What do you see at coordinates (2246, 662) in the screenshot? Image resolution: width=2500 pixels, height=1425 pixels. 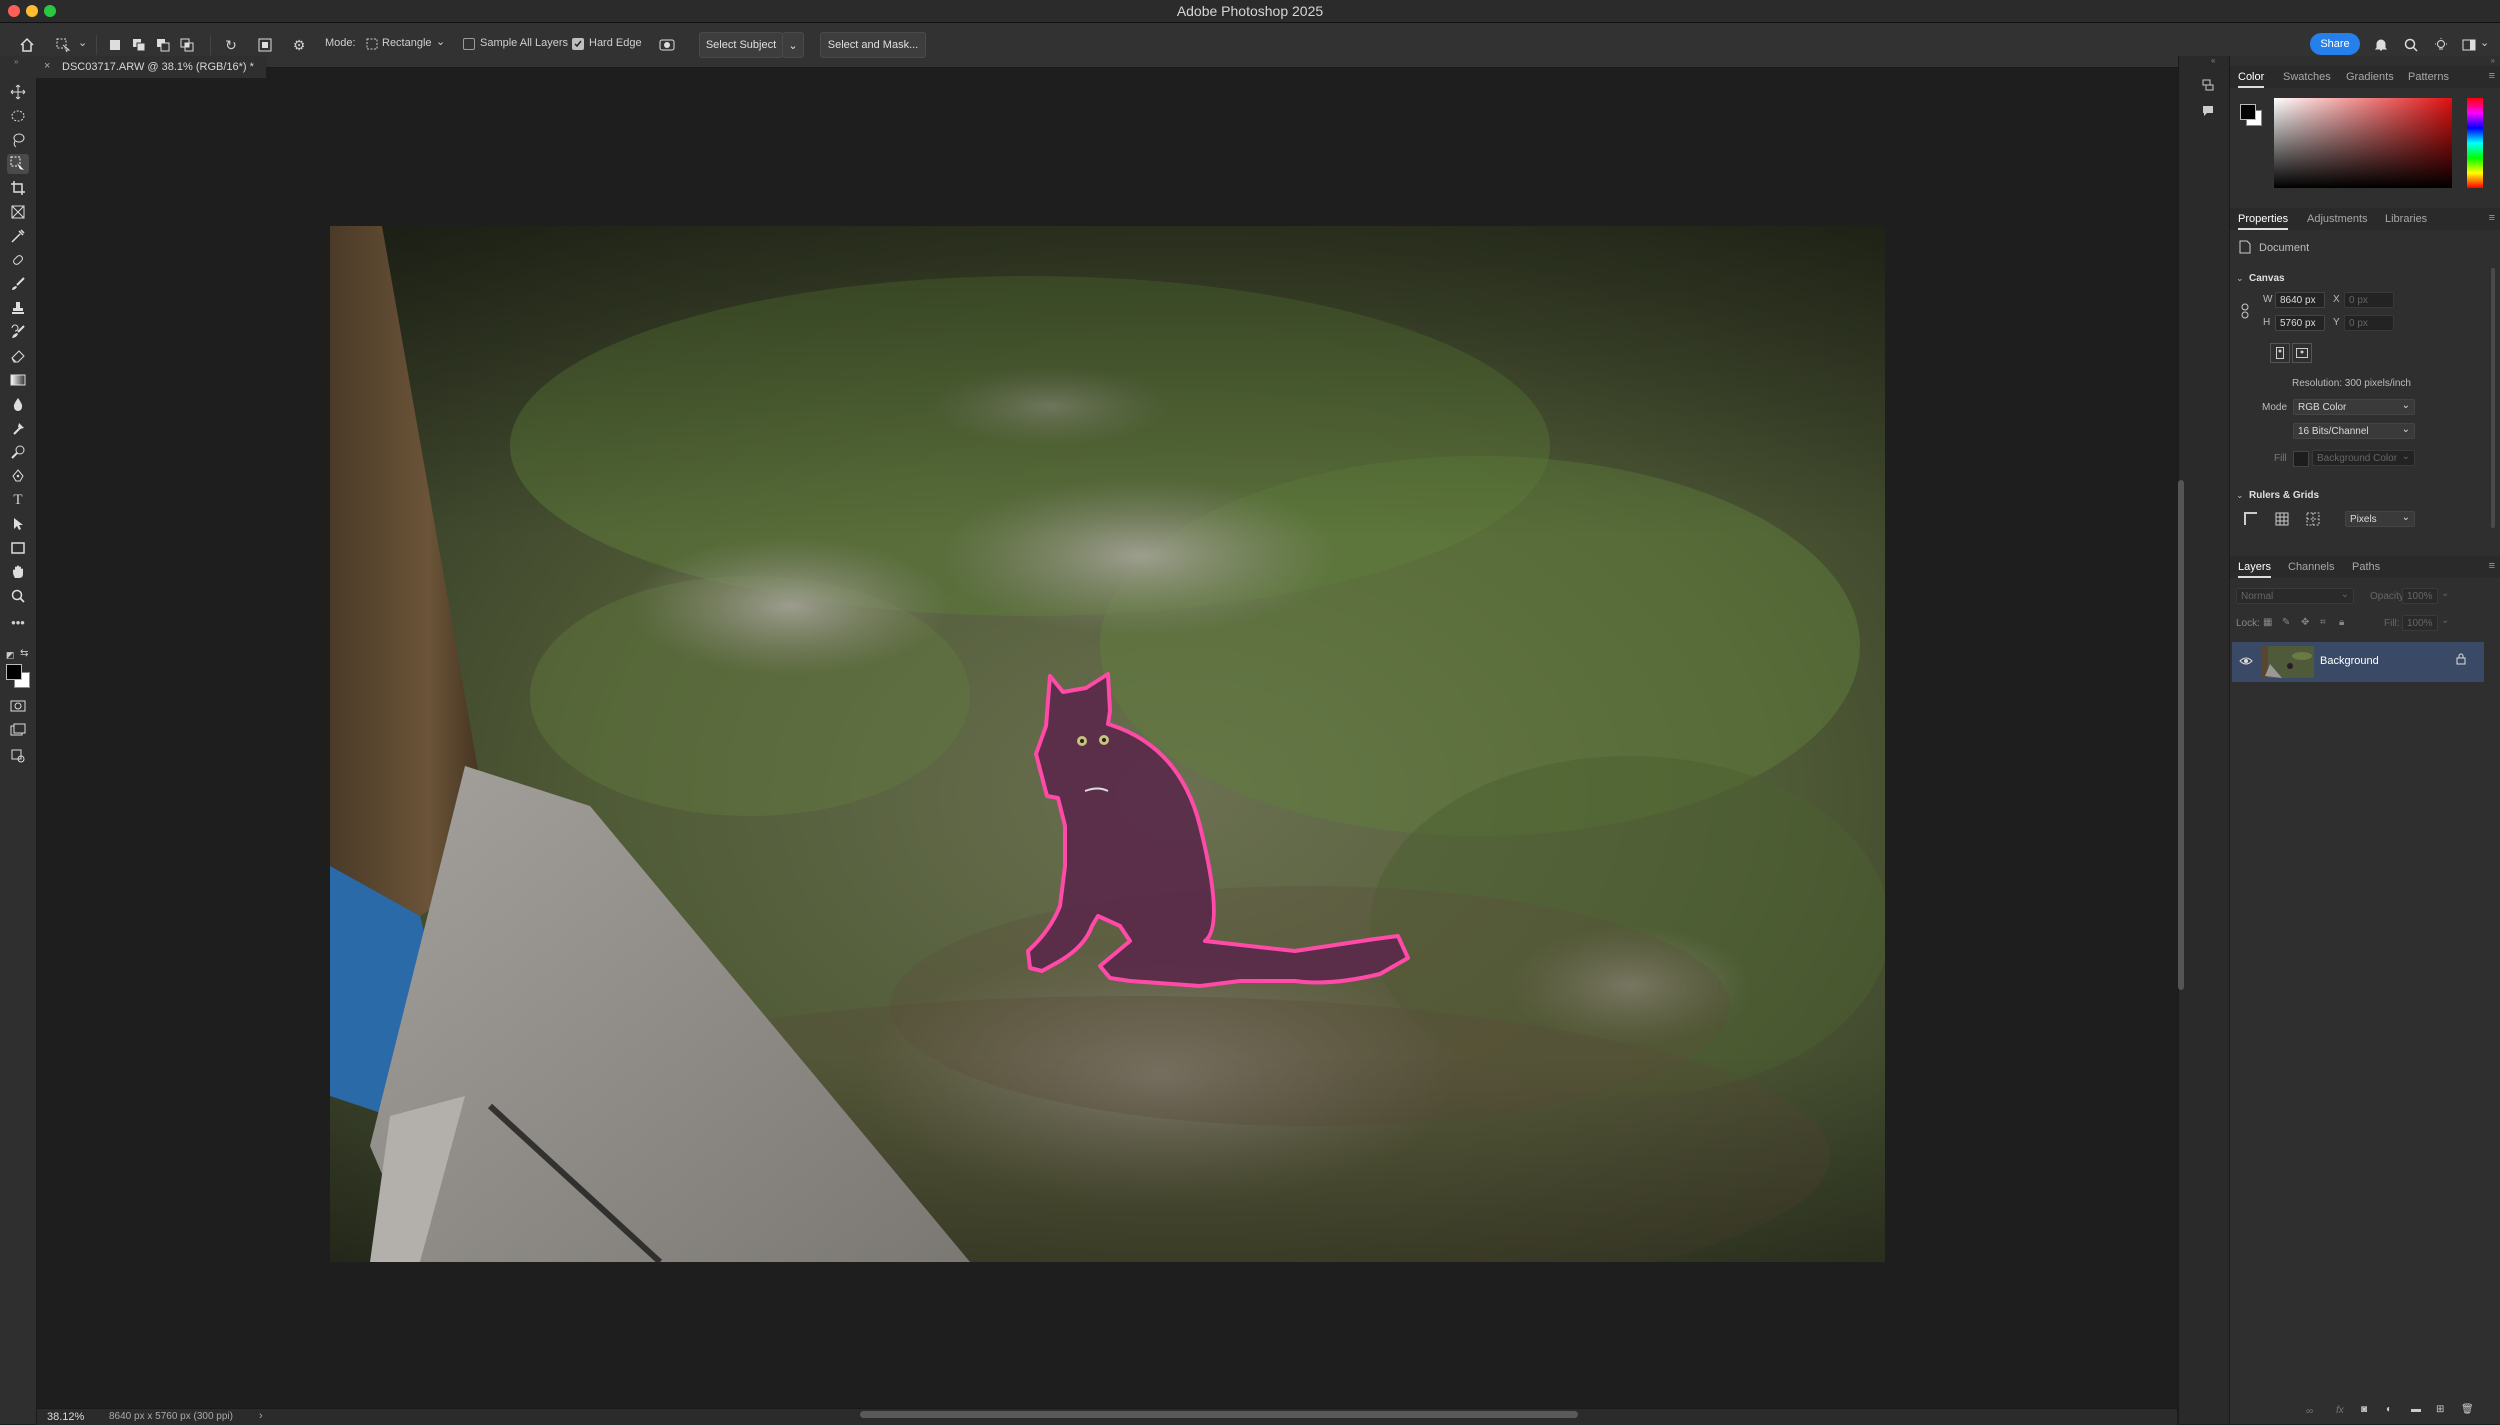 I see `eye-icon` at bounding box center [2246, 662].